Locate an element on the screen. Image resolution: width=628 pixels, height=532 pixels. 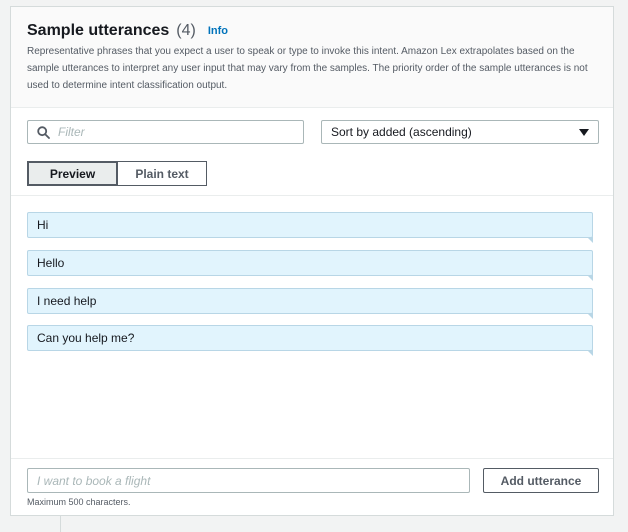
footer-divider is located at coordinates (312, 458).